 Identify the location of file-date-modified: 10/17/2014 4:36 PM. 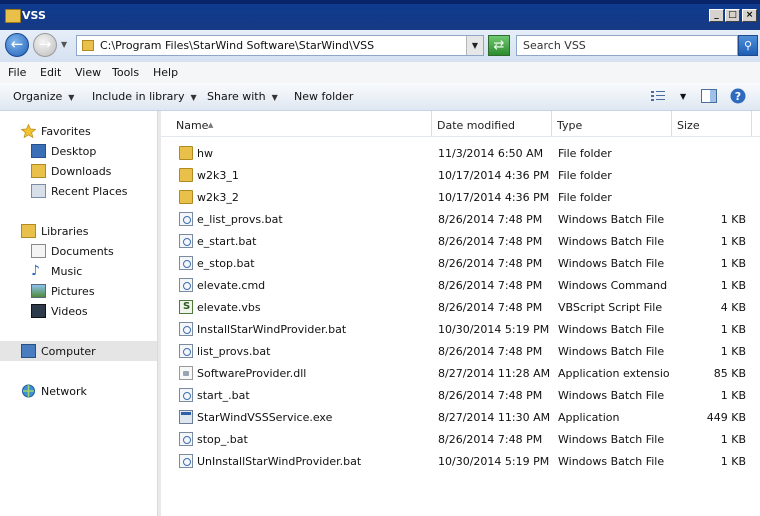
(494, 175).